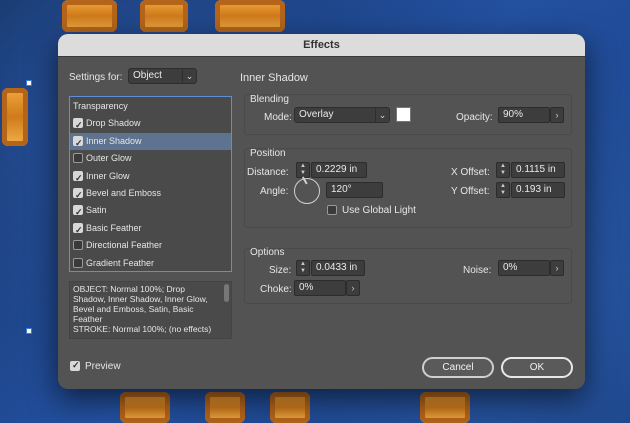  What do you see at coordinates (150, 142) in the screenshot?
I see `effect-row: Inner Shadow` at bounding box center [150, 142].